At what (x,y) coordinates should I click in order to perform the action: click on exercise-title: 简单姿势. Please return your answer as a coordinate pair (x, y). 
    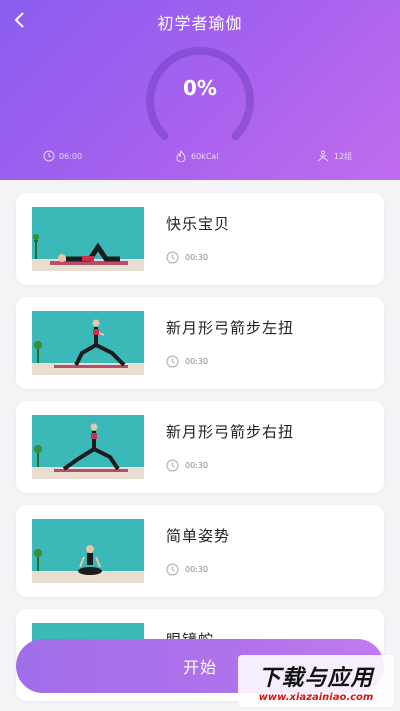
    Looking at the image, I should click on (198, 536).